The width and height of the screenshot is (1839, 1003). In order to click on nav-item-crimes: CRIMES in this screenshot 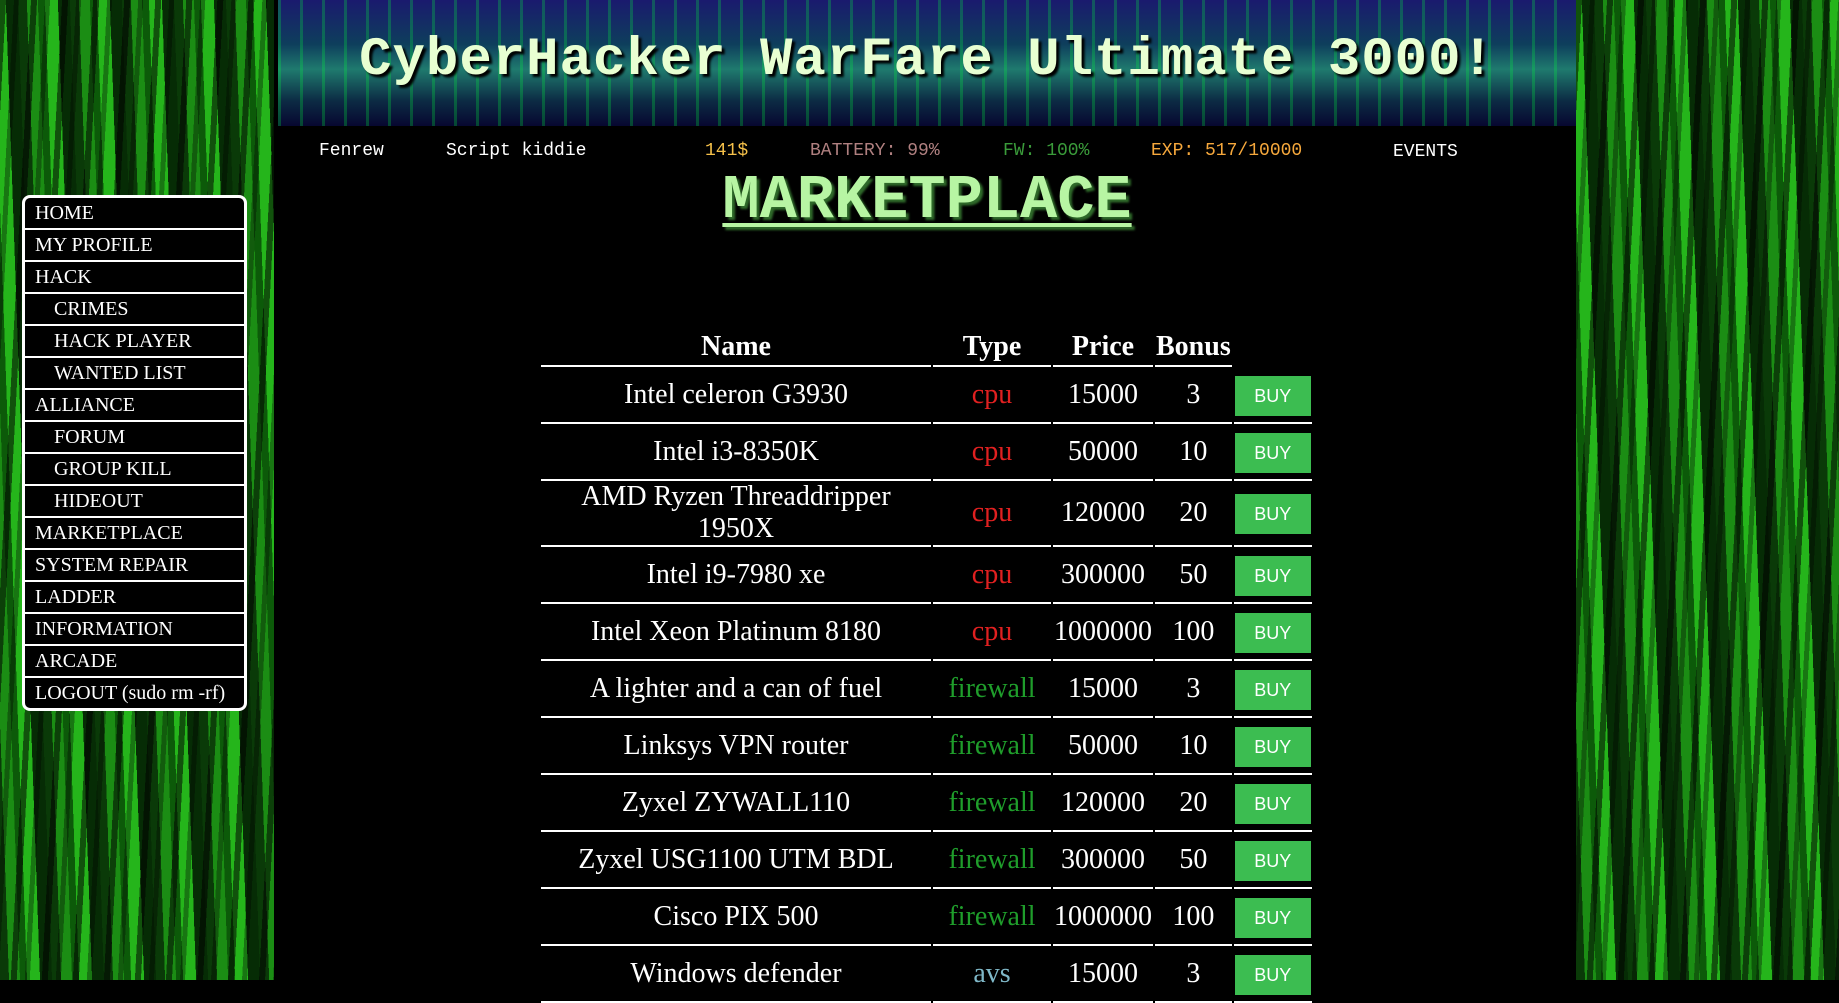, I will do `click(134, 310)`.